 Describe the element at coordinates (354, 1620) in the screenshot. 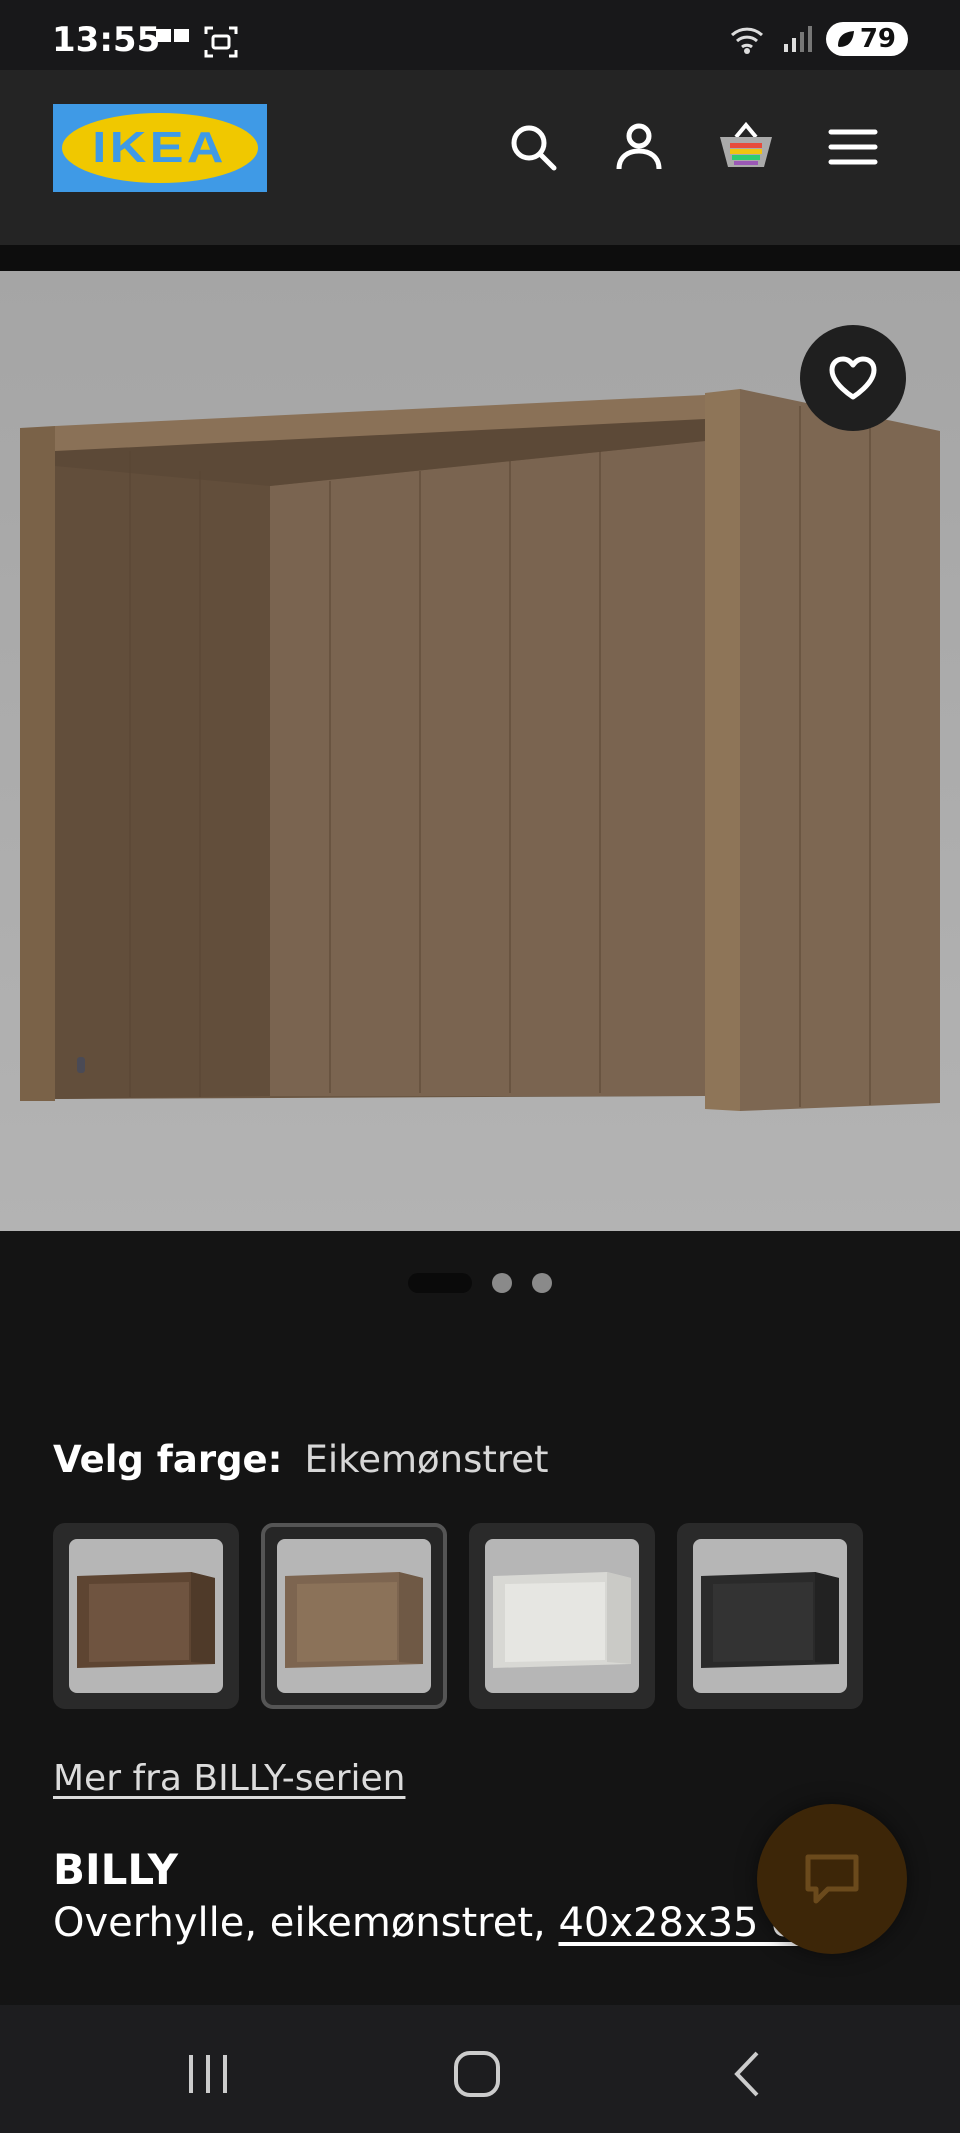

I see `swatch-oak-image` at that location.